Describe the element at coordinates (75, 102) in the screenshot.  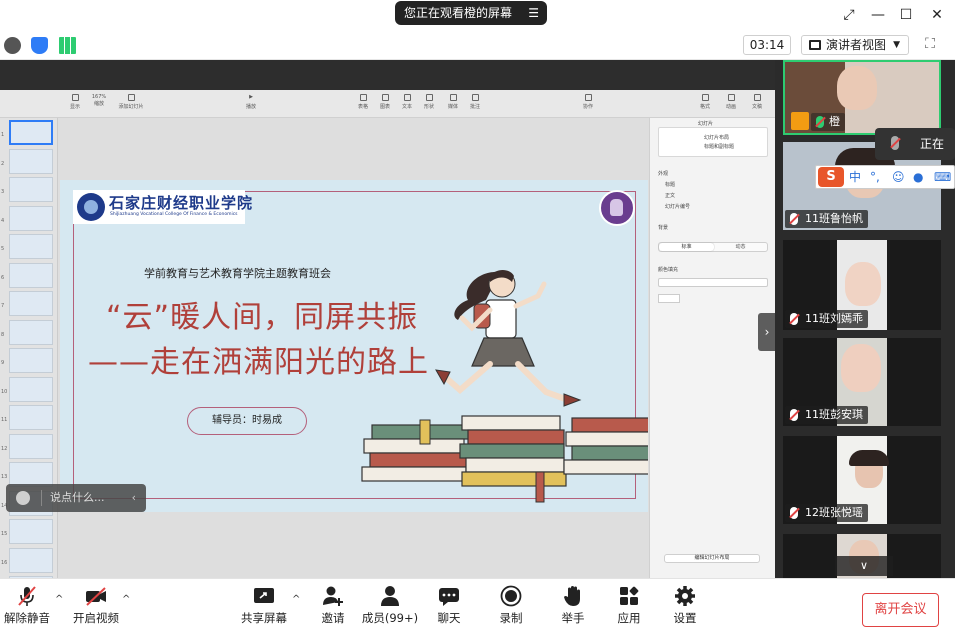
I see `kn-tool-view: 显示` at that location.